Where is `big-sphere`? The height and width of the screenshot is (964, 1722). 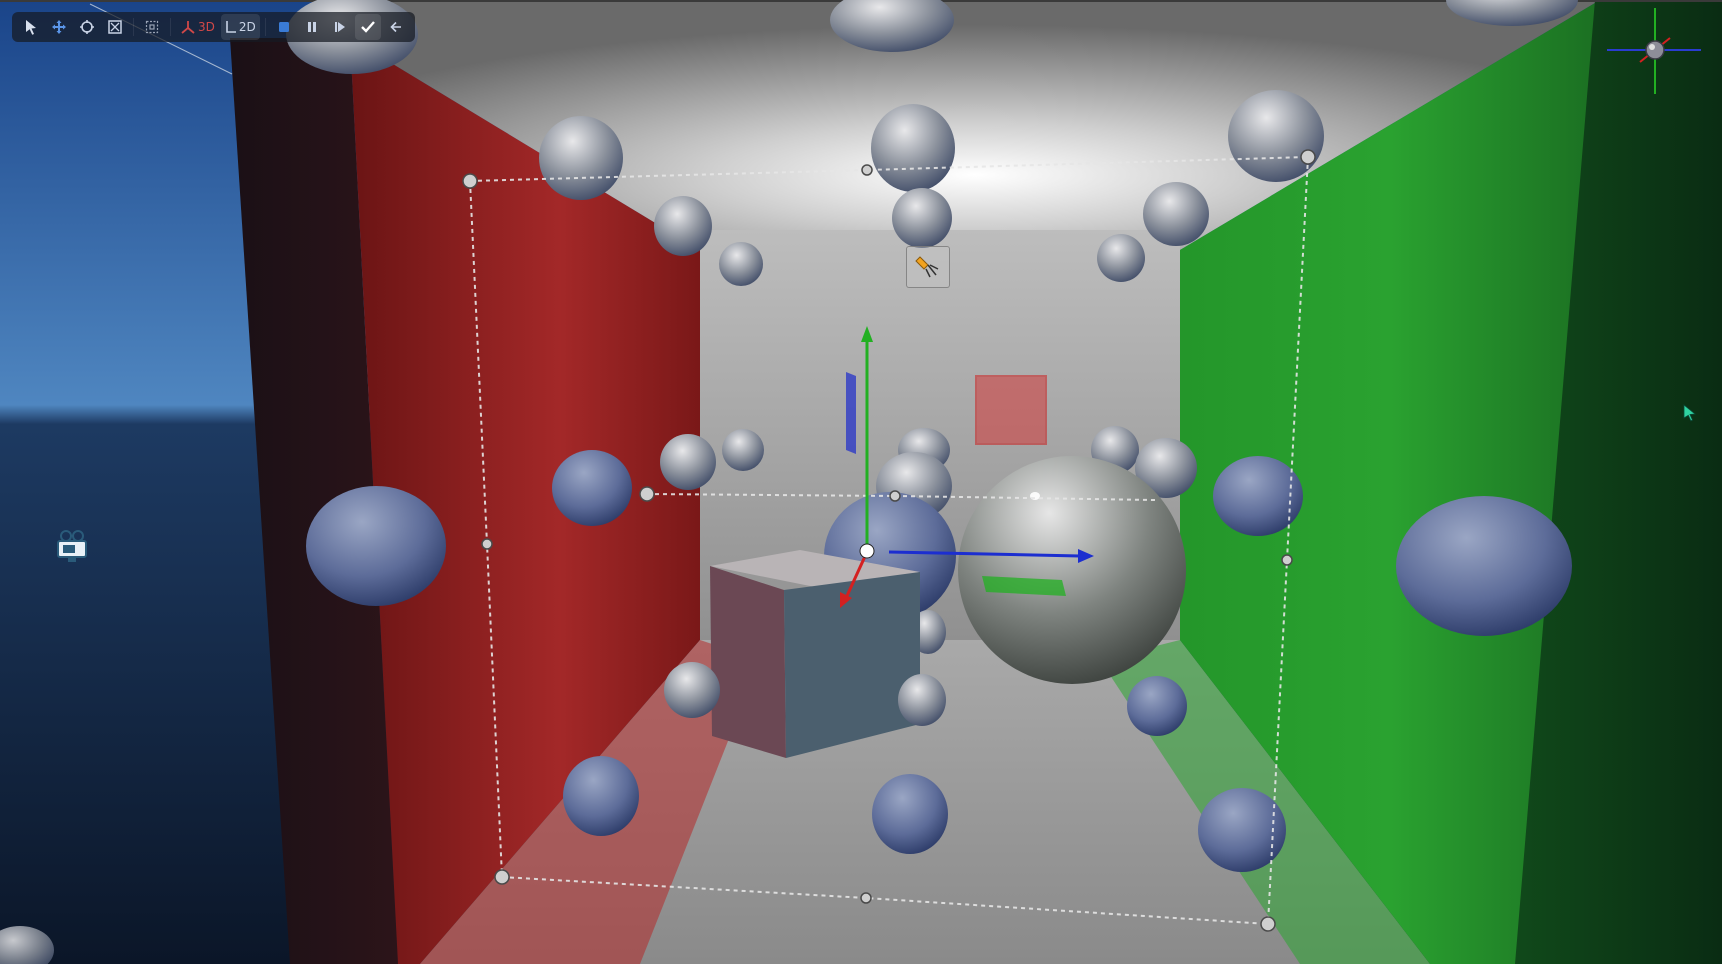 big-sphere is located at coordinates (1072, 570).